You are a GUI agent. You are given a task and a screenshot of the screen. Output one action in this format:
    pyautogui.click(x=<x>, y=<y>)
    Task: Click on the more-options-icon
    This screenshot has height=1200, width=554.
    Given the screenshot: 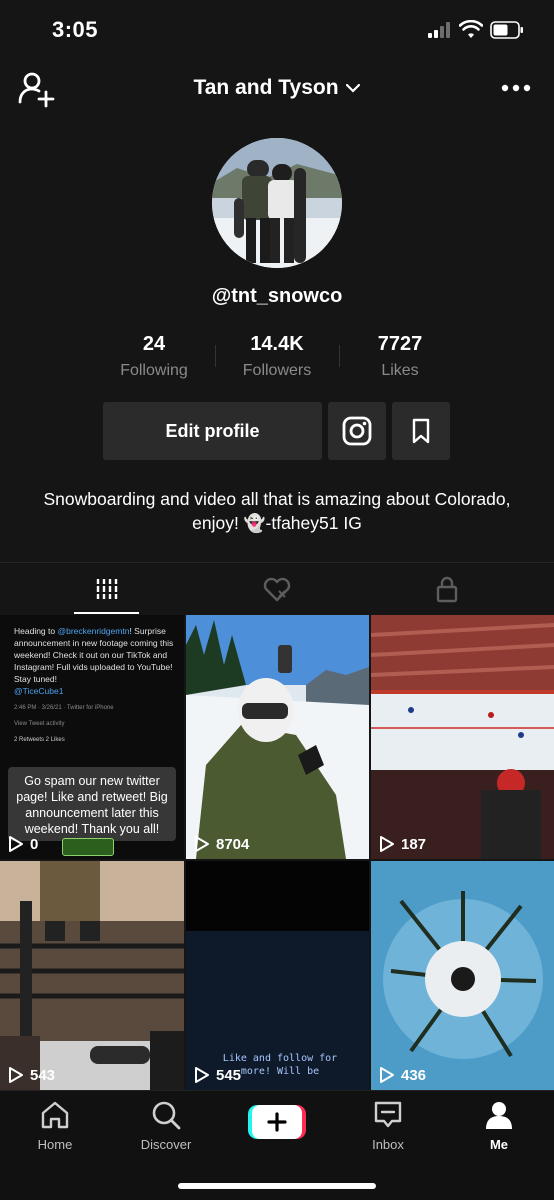 What is the action you would take?
    pyautogui.click(x=516, y=88)
    